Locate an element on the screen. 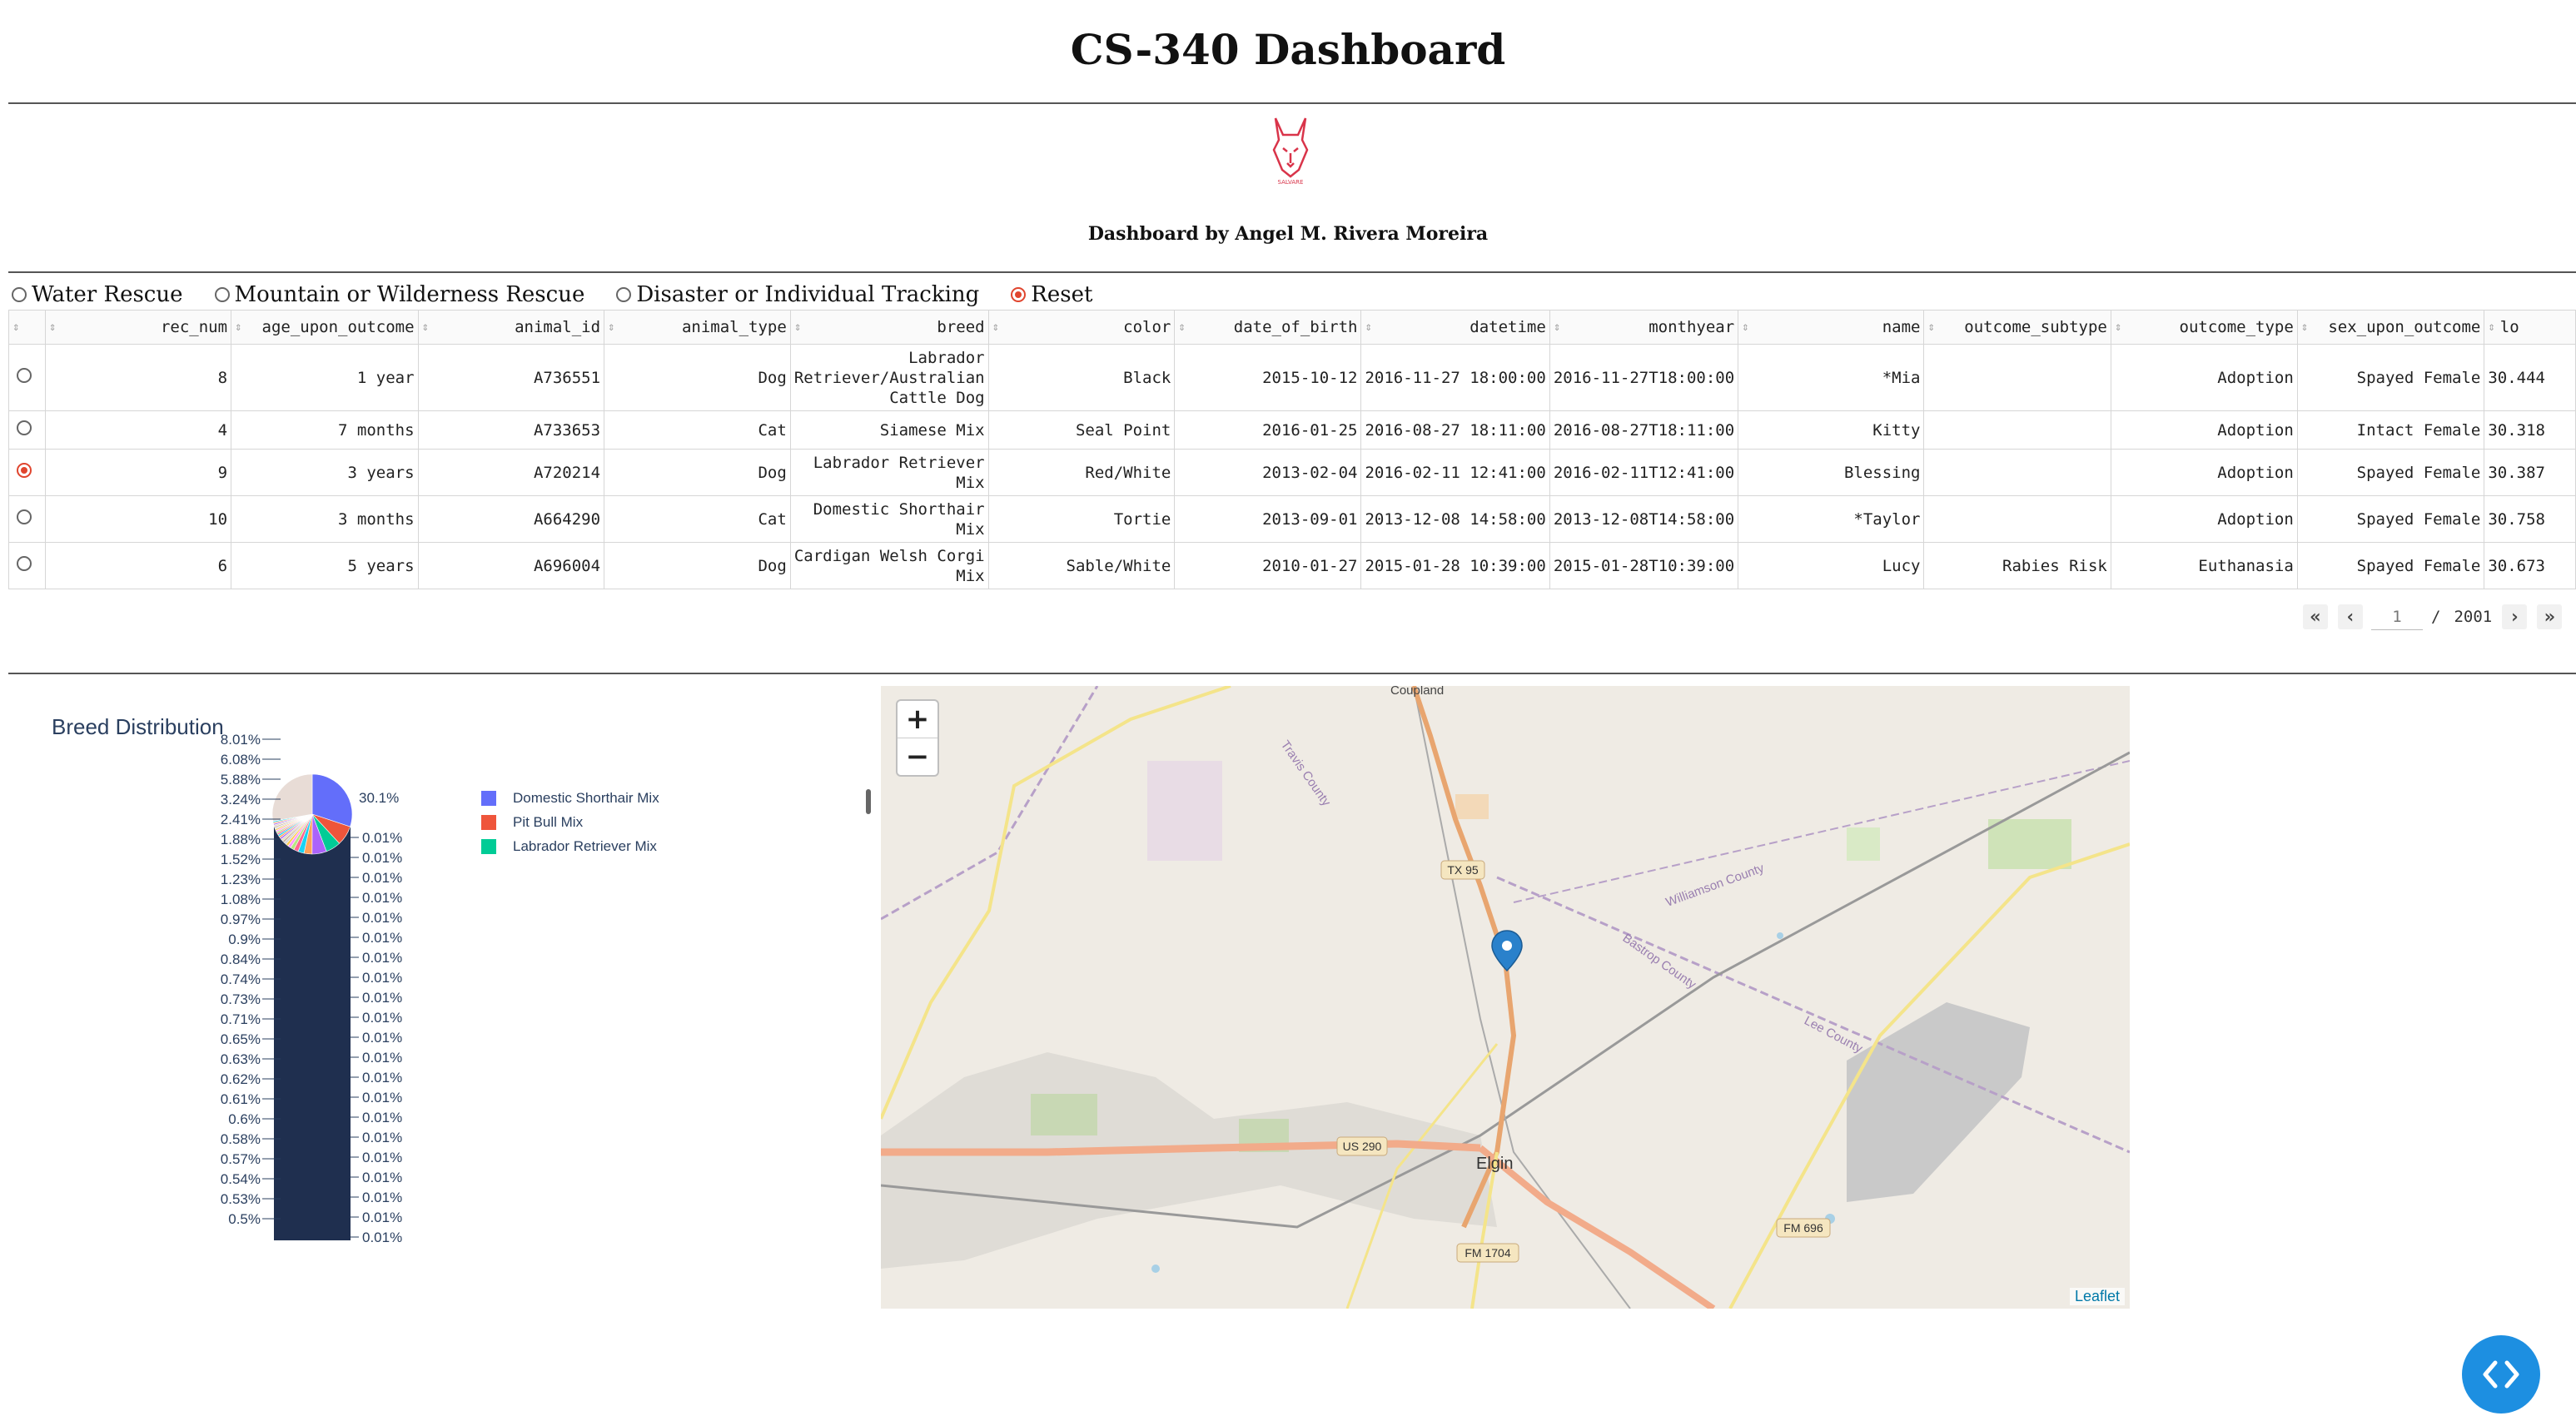  cell-color: Seal Point is located at coordinates (1081, 430).